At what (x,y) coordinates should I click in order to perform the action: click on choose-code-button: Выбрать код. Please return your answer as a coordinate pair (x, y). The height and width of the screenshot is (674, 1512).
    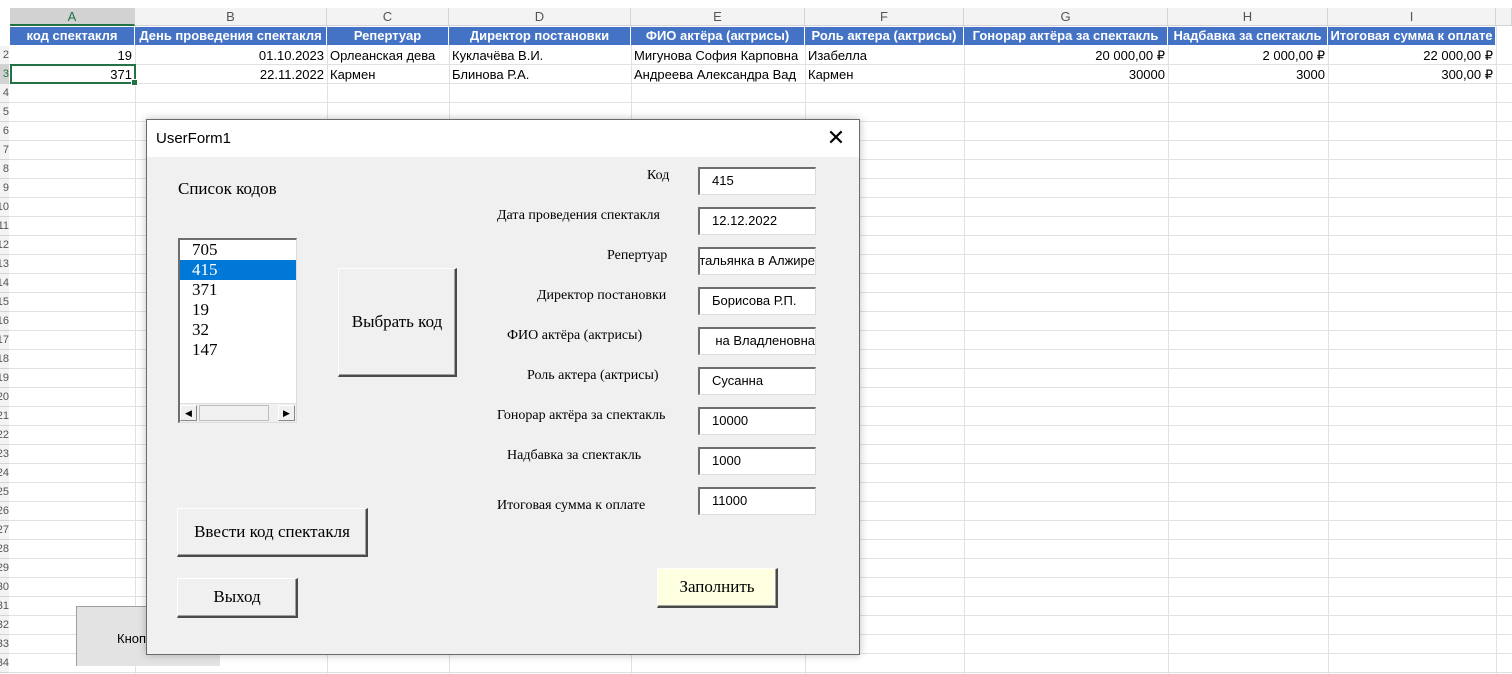
    Looking at the image, I should click on (397, 322).